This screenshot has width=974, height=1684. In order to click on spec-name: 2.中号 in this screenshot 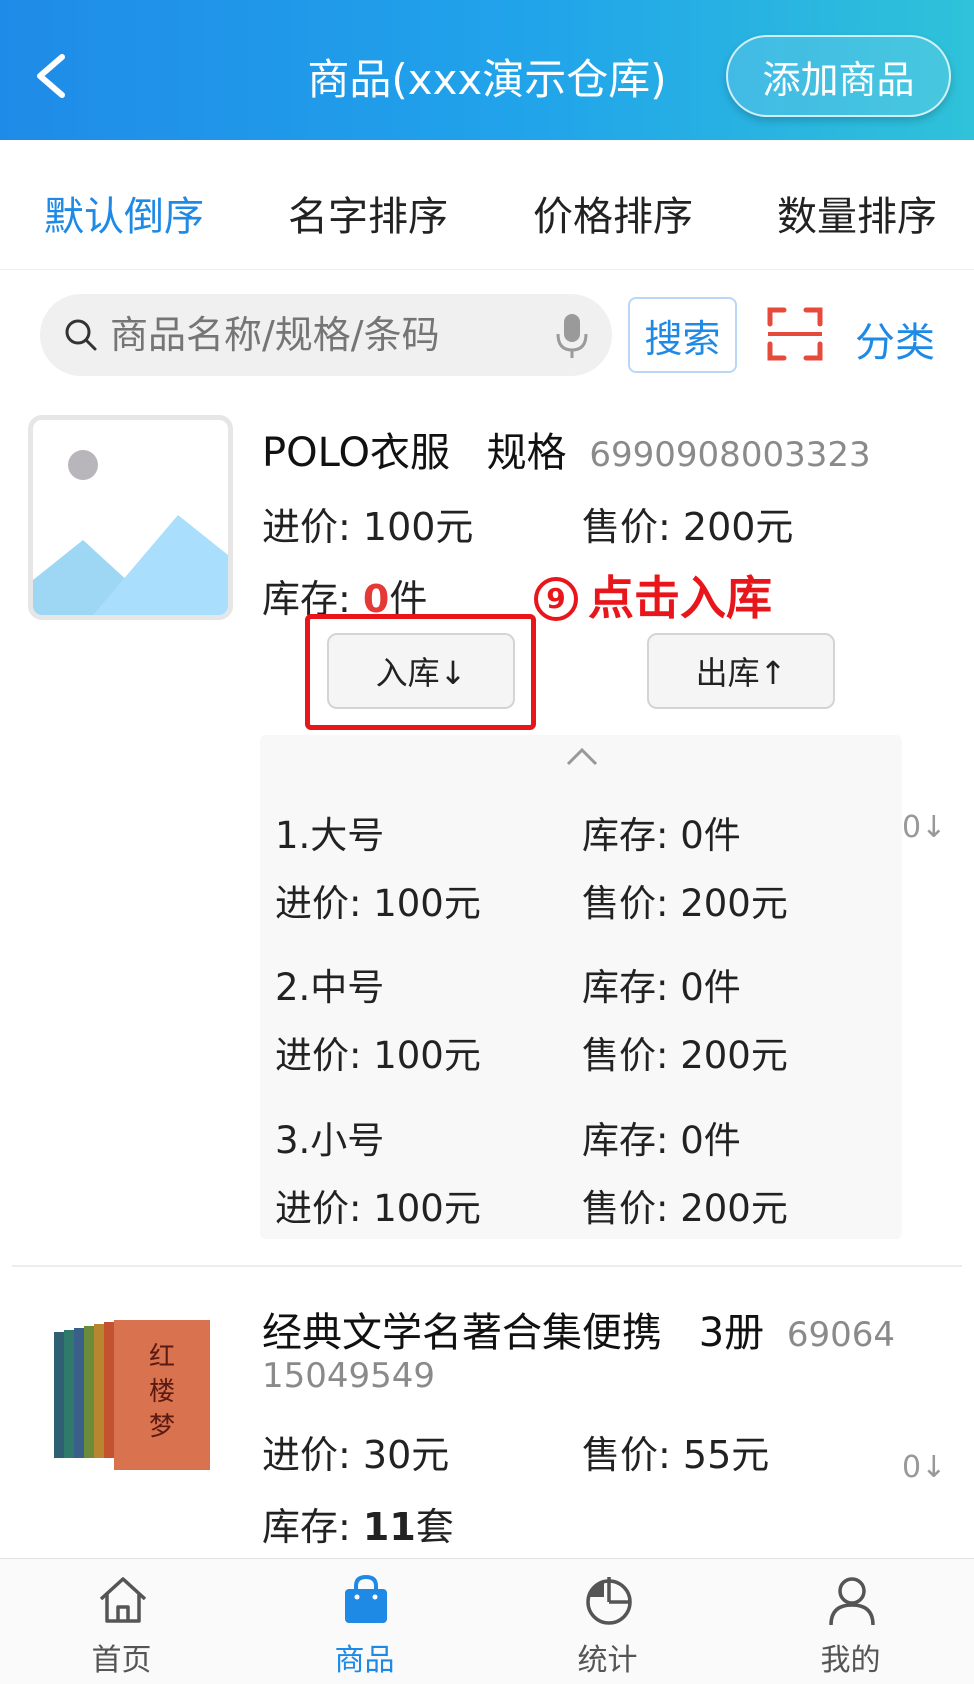, I will do `click(330, 987)`.